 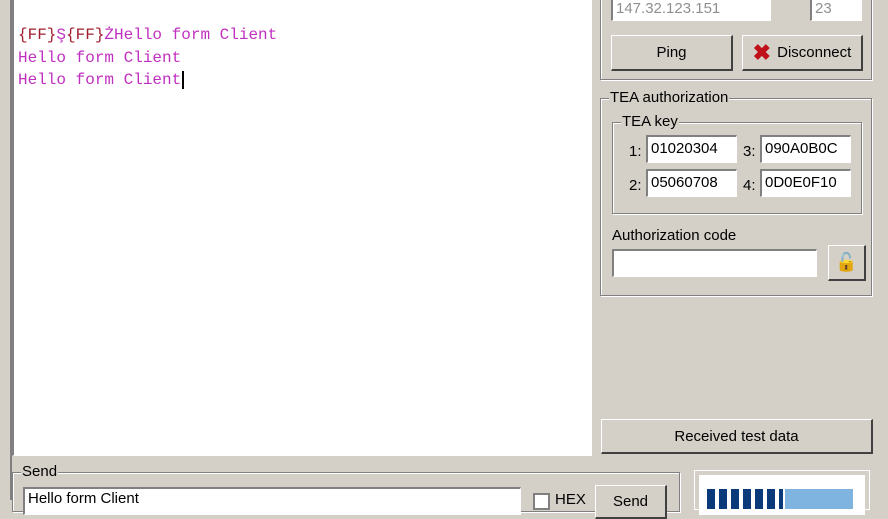 I want to click on ping-label: Ping, so click(x=671, y=52).